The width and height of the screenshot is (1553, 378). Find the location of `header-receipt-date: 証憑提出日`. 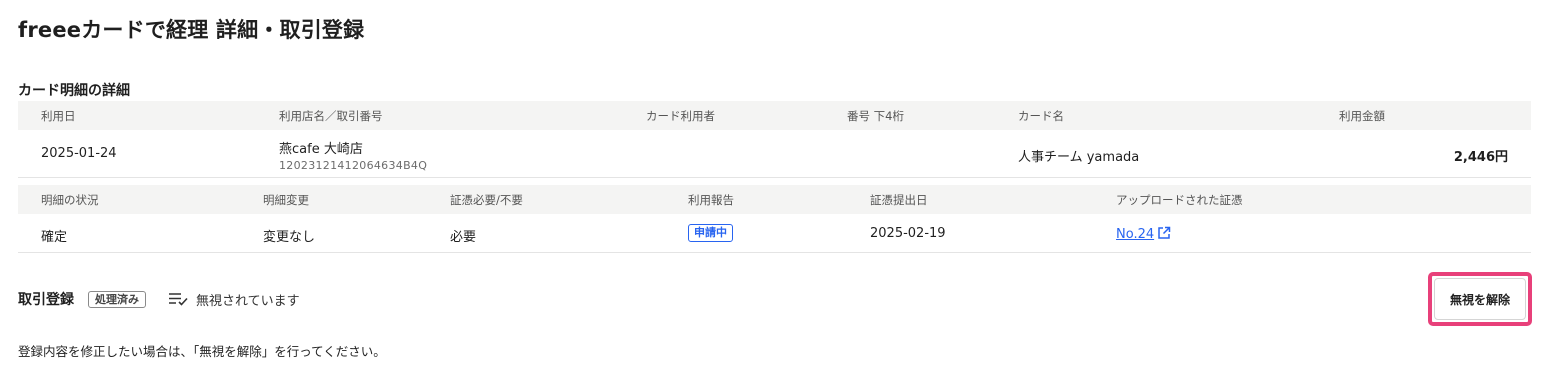

header-receipt-date: 証憑提出日 is located at coordinates (899, 200).